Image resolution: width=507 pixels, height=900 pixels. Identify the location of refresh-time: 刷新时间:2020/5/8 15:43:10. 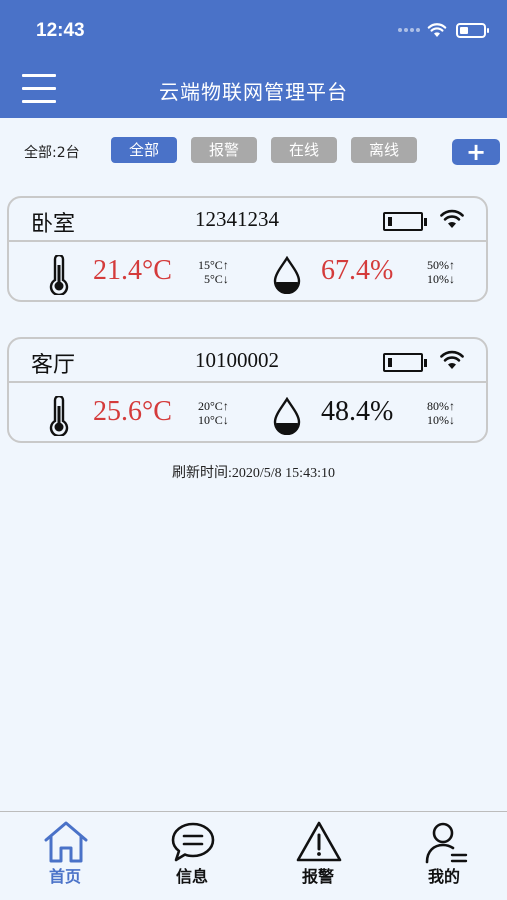
(253, 473).